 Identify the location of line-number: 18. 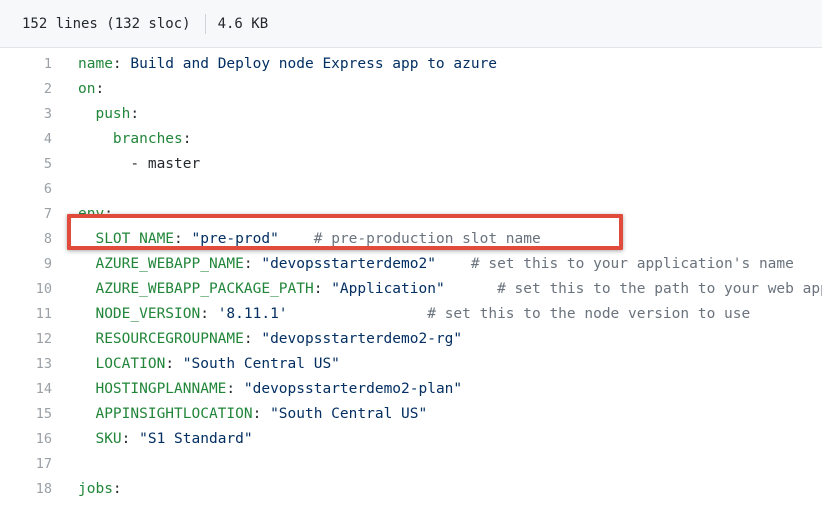
(26, 489).